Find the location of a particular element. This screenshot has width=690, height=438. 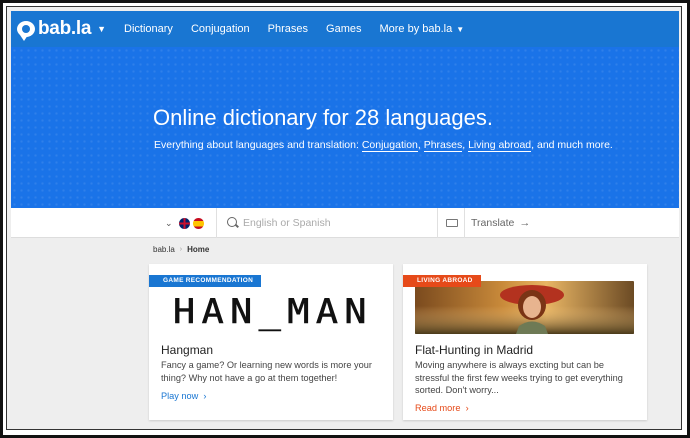

keyboard-icon is located at coordinates (452, 223).